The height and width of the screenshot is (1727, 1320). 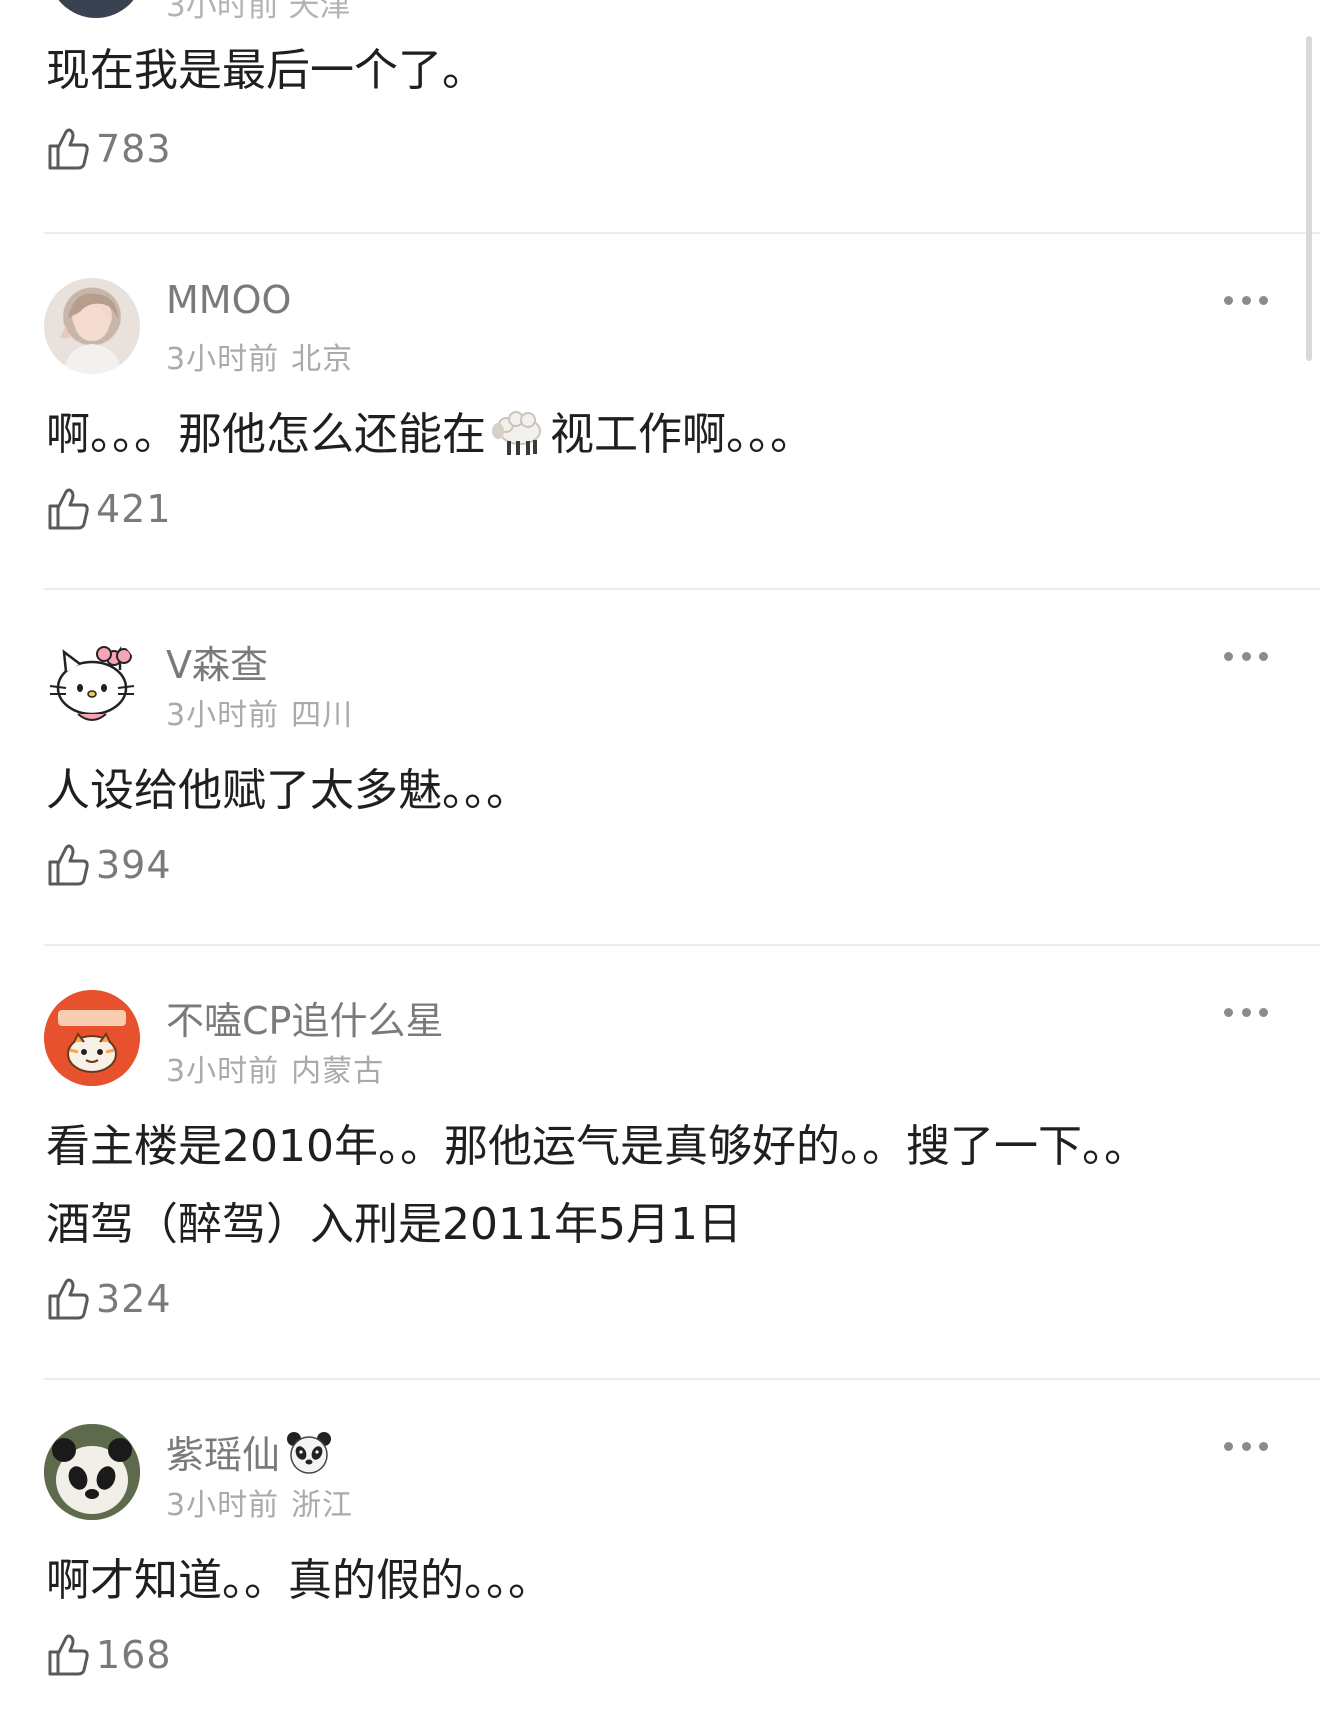 What do you see at coordinates (304, 1017) in the screenshot?
I see `username: 不嗑CP追什么星` at bounding box center [304, 1017].